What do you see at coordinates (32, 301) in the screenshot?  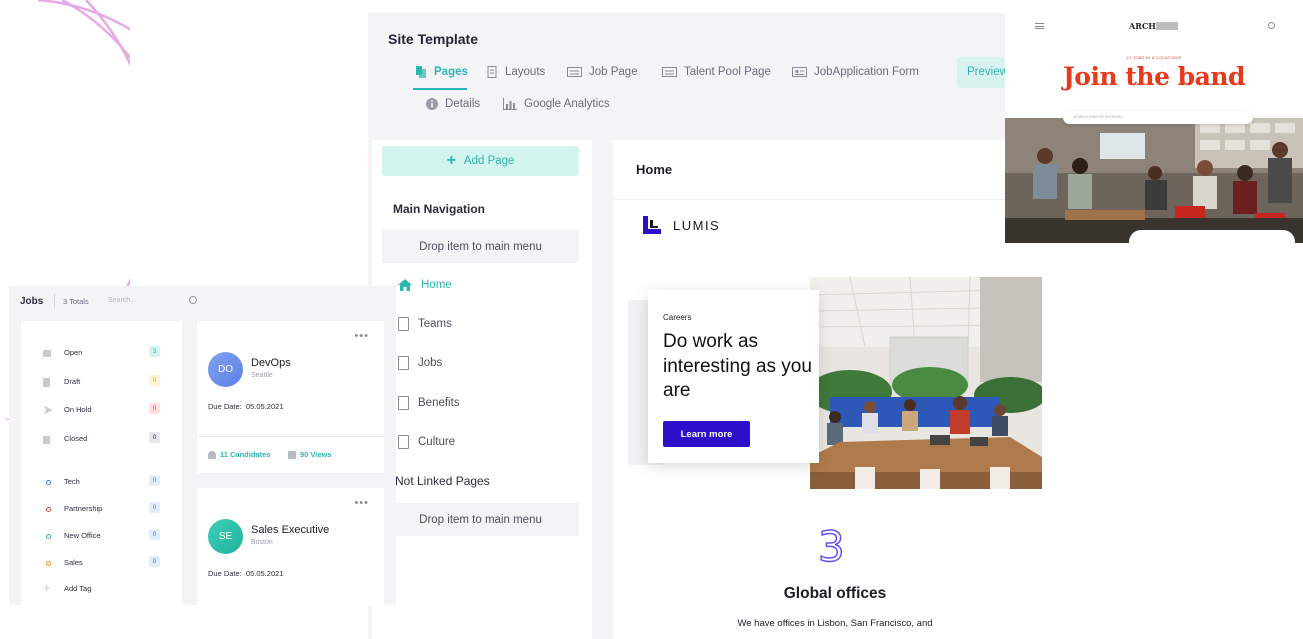 I see `jobs-title: Jobs` at bounding box center [32, 301].